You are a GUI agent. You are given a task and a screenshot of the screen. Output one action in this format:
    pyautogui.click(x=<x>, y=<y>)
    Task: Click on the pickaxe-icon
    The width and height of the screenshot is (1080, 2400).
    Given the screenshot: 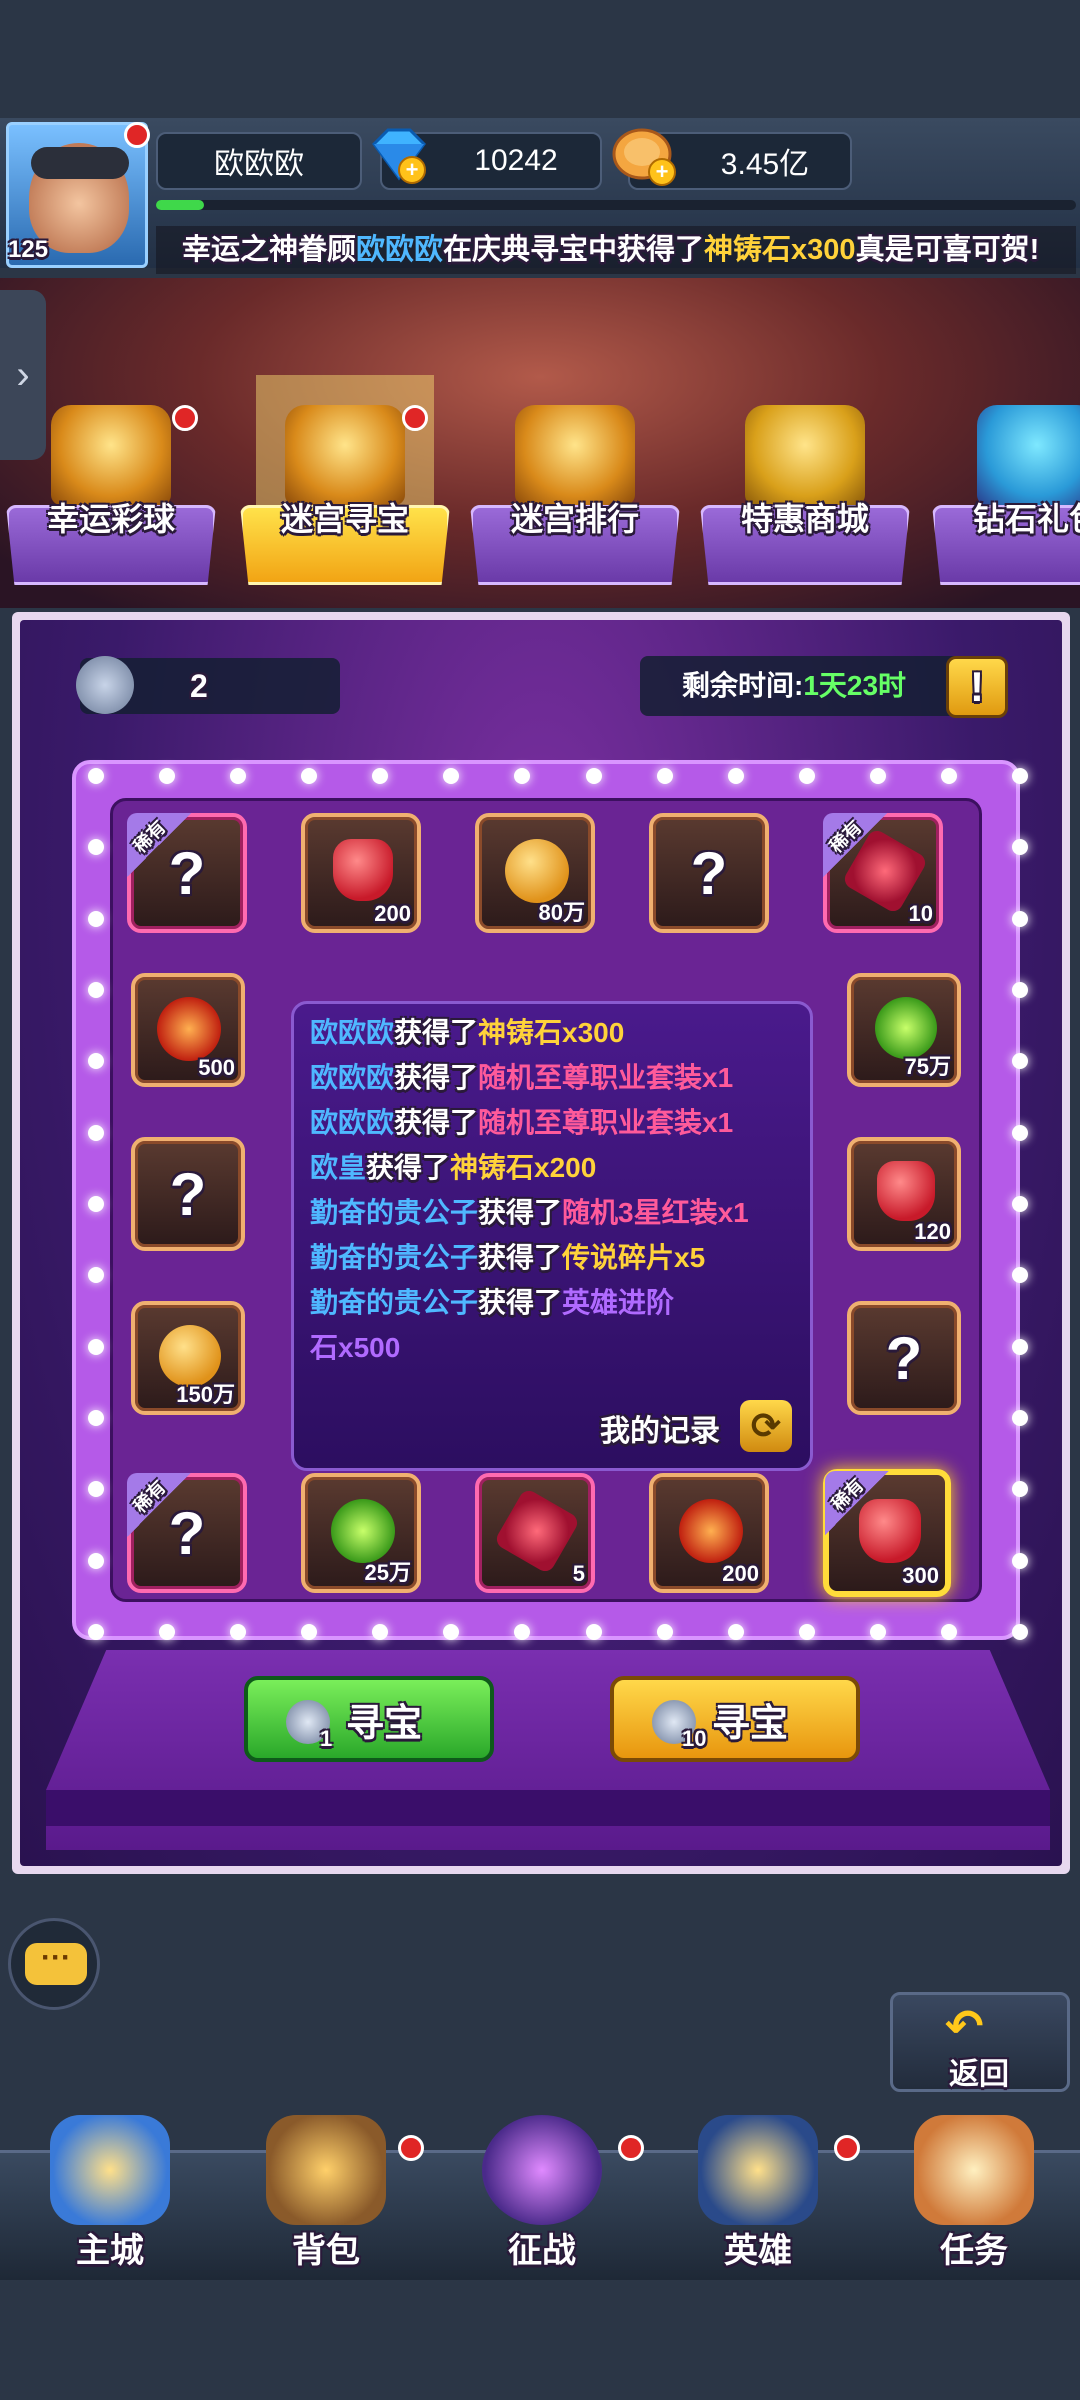 What is the action you would take?
    pyautogui.click(x=105, y=685)
    